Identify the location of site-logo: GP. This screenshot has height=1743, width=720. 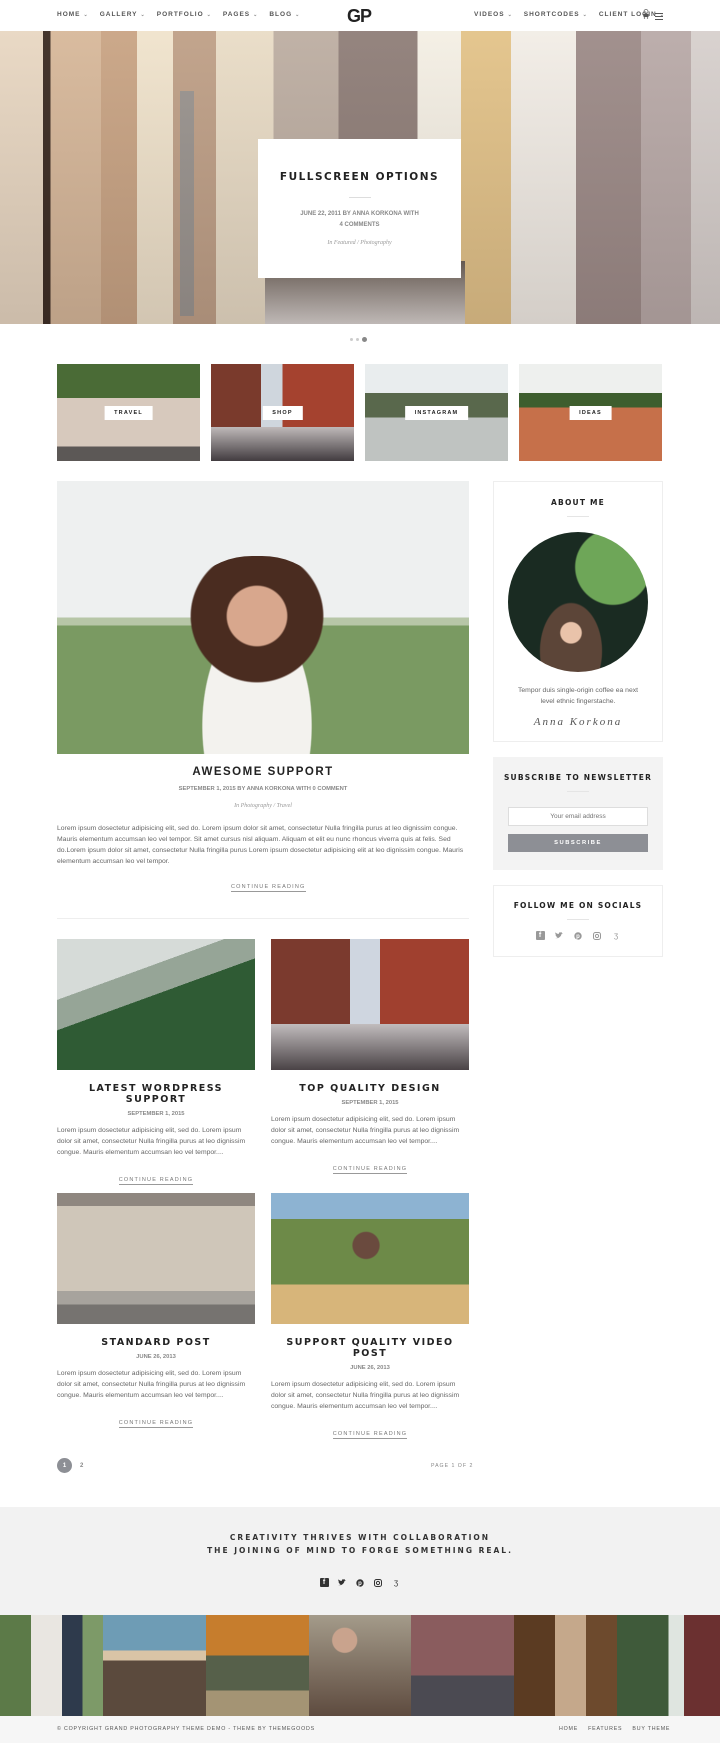
(359, 16).